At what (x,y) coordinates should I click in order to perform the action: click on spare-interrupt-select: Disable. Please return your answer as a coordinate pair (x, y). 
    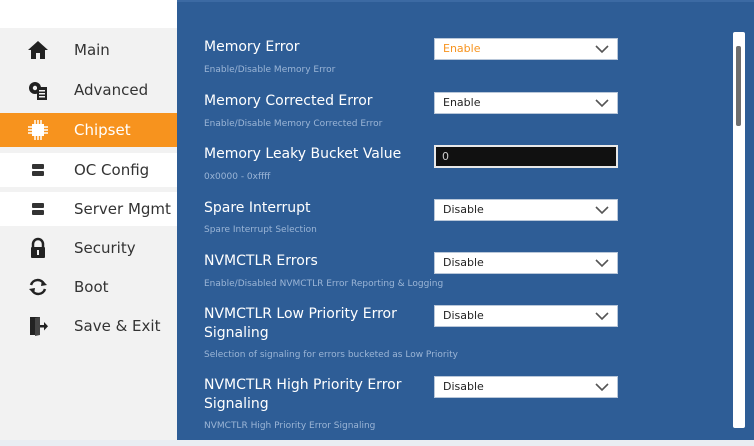
    Looking at the image, I should click on (526, 210).